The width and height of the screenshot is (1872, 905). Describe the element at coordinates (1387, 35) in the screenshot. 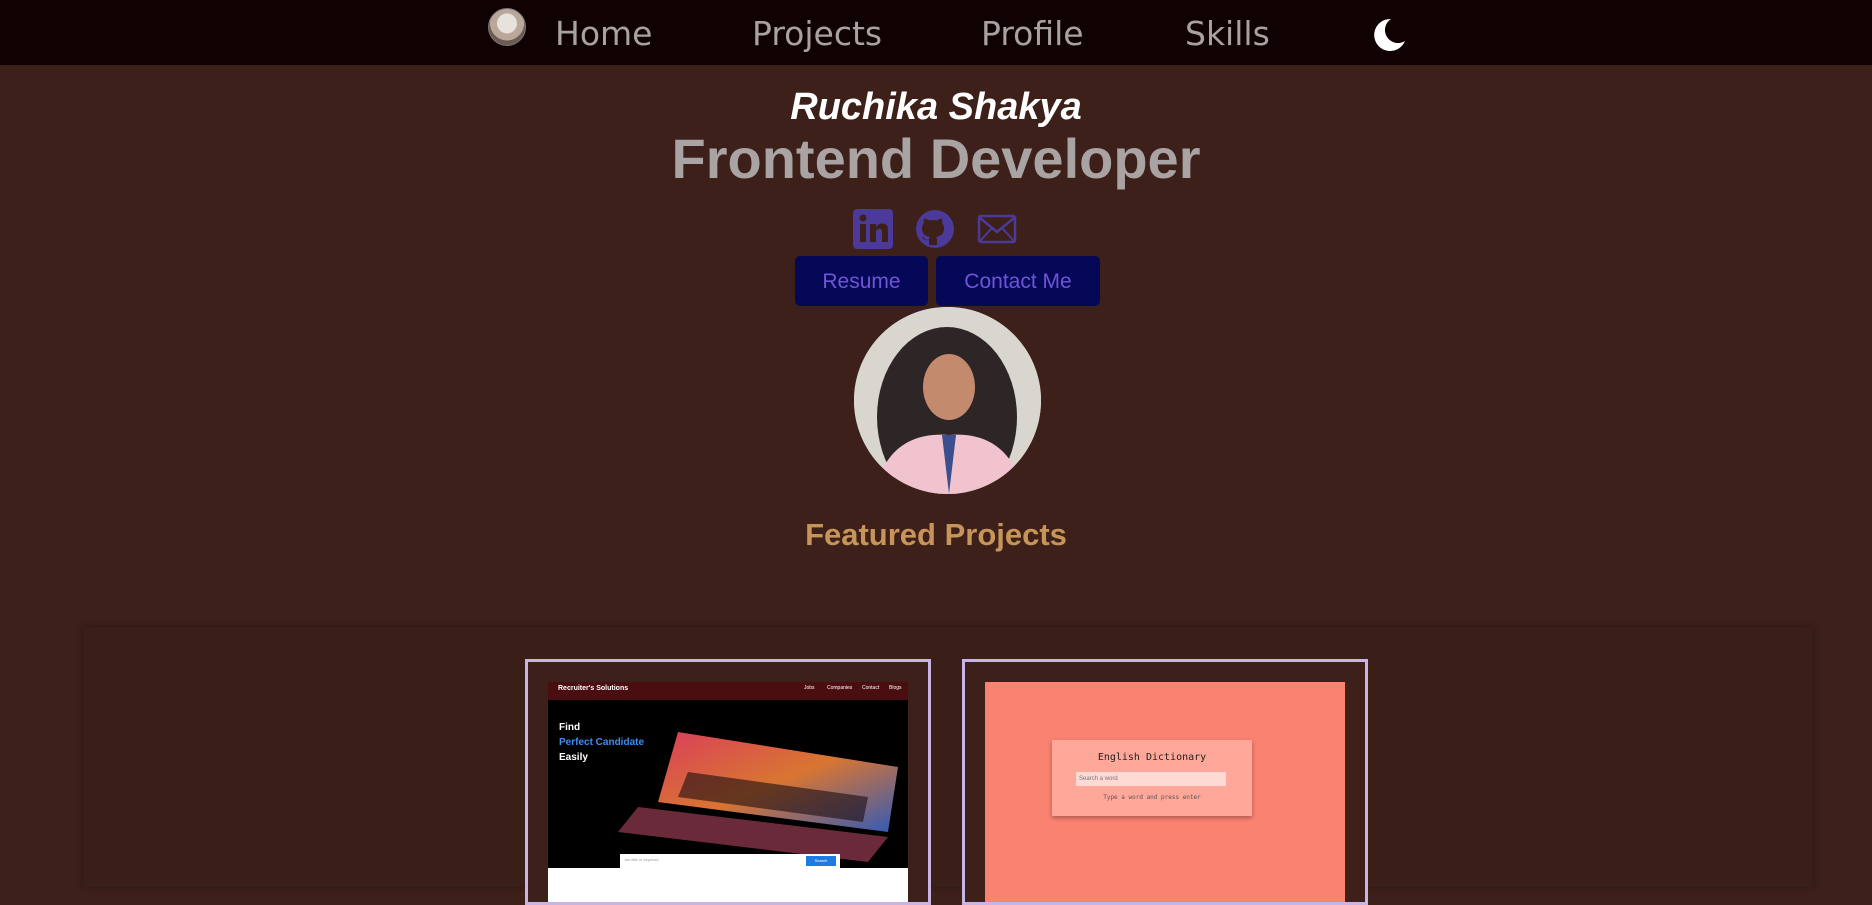

I see `moon-icon` at that location.